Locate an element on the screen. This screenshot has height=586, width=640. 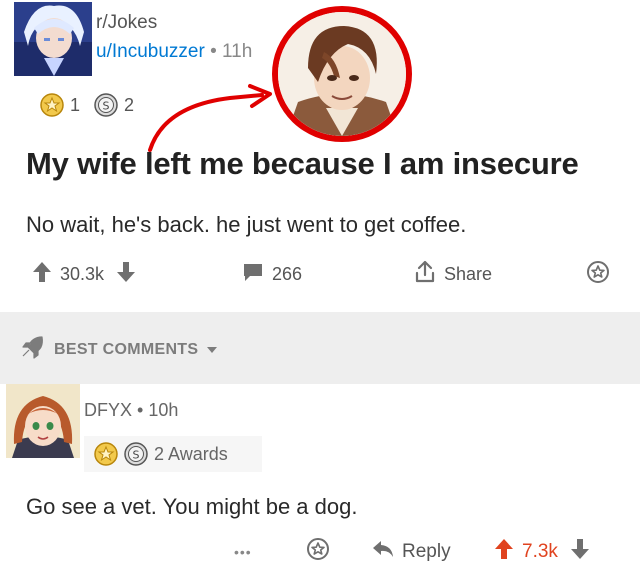
comment-award-button is located at coordinates (318, 552).